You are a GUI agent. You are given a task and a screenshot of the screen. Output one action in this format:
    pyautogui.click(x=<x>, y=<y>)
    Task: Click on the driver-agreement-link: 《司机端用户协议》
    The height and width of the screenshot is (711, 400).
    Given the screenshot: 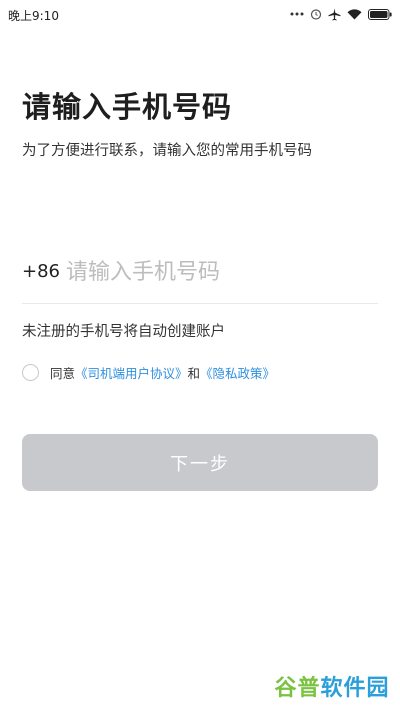 What is the action you would take?
    pyautogui.click(x=131, y=372)
    